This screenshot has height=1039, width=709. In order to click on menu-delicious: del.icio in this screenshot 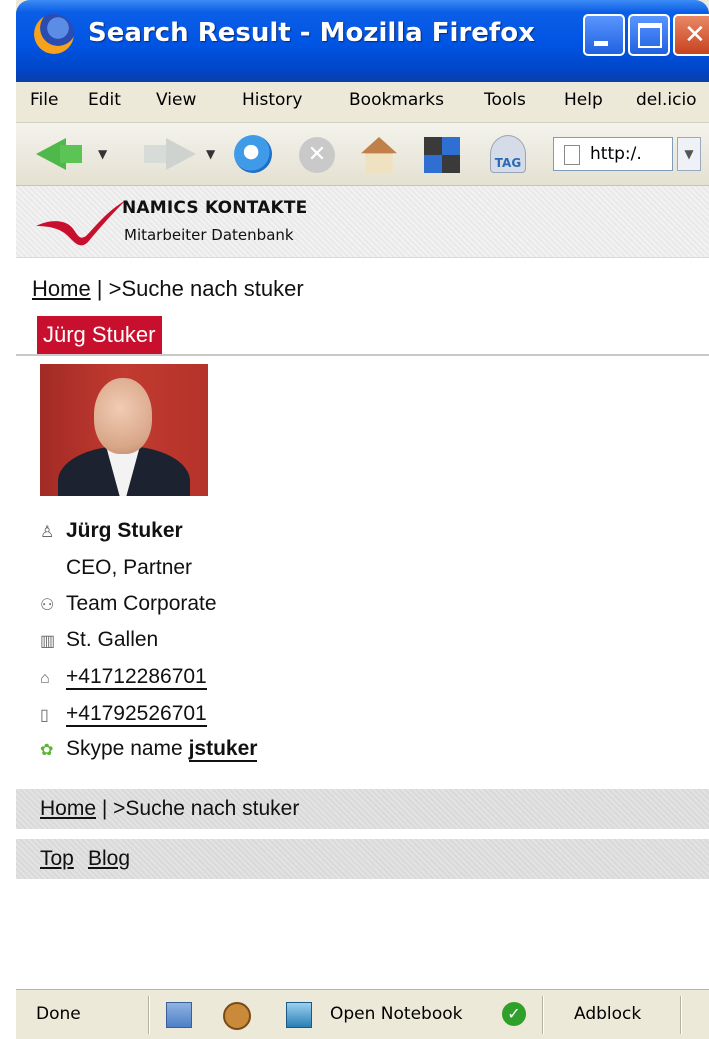, I will do `click(666, 100)`.